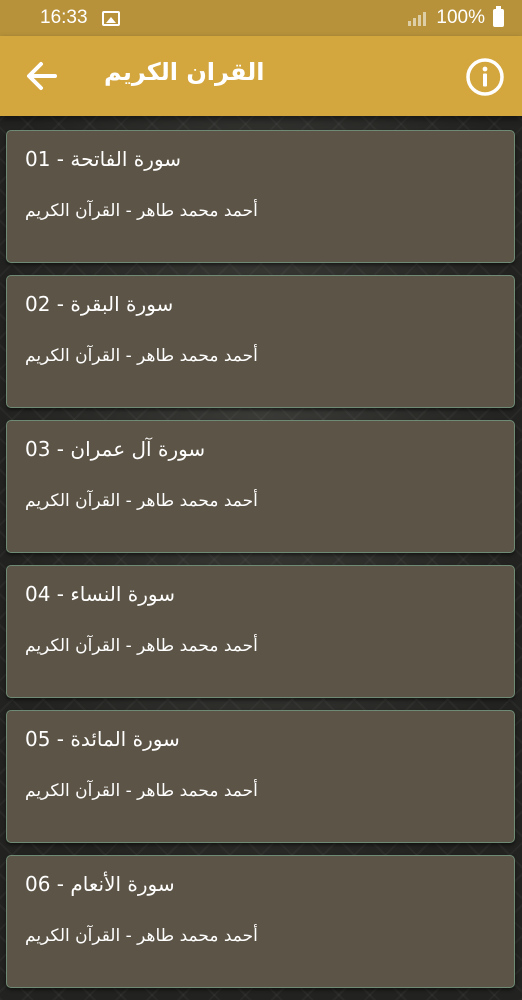 This screenshot has width=522, height=1000. Describe the element at coordinates (100, 884) in the screenshot. I see `surah-title: سورة الأنعام - 06` at that location.